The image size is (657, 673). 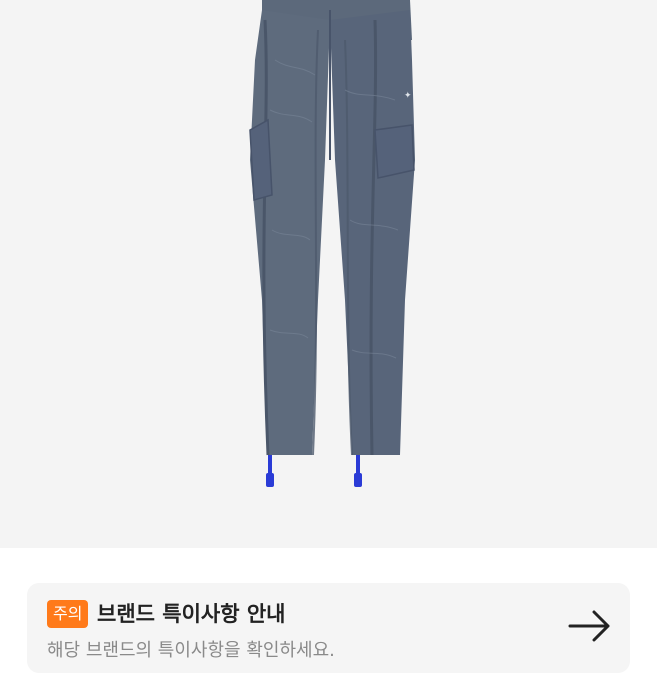 I want to click on notice-title: 브랜드 특이사항 안내, so click(x=191, y=614).